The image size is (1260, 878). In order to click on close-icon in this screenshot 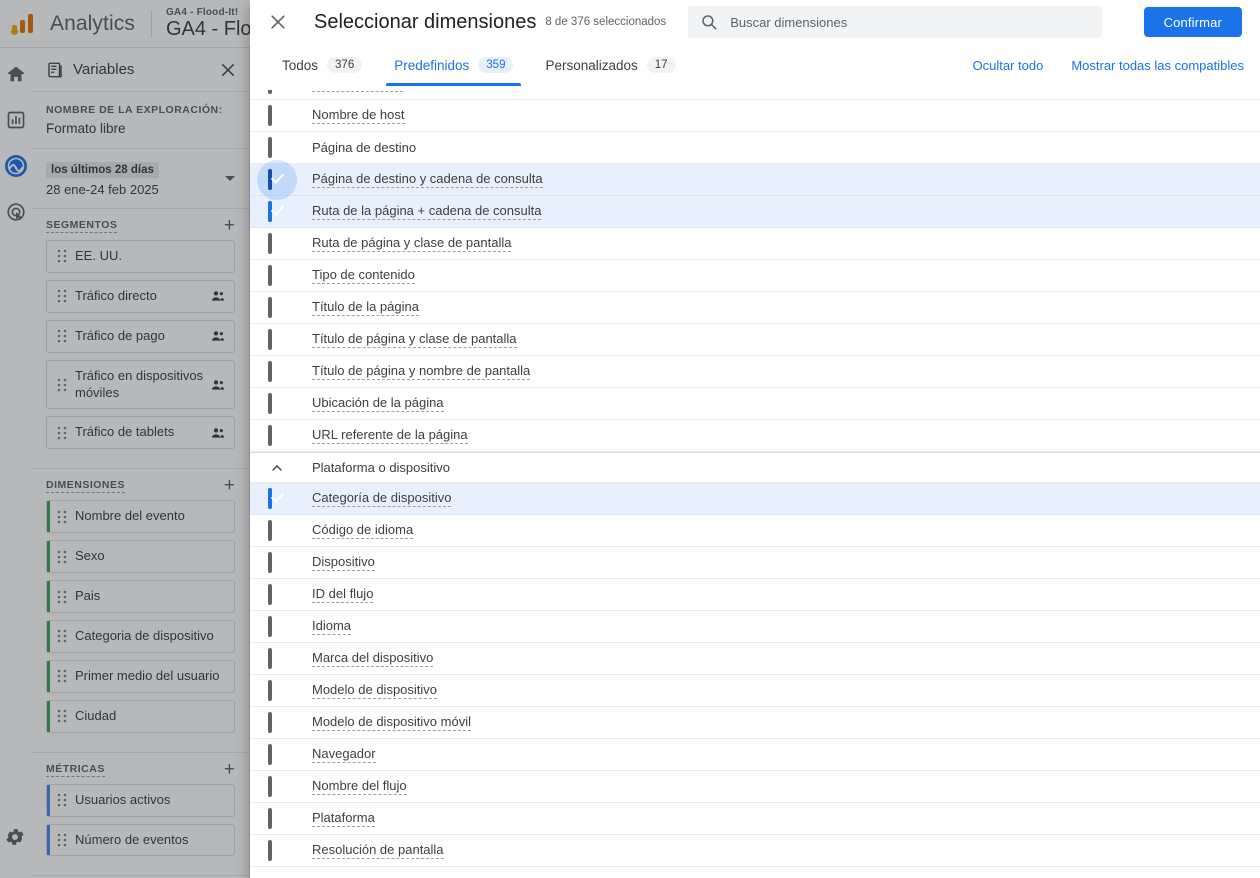, I will do `click(278, 22)`.